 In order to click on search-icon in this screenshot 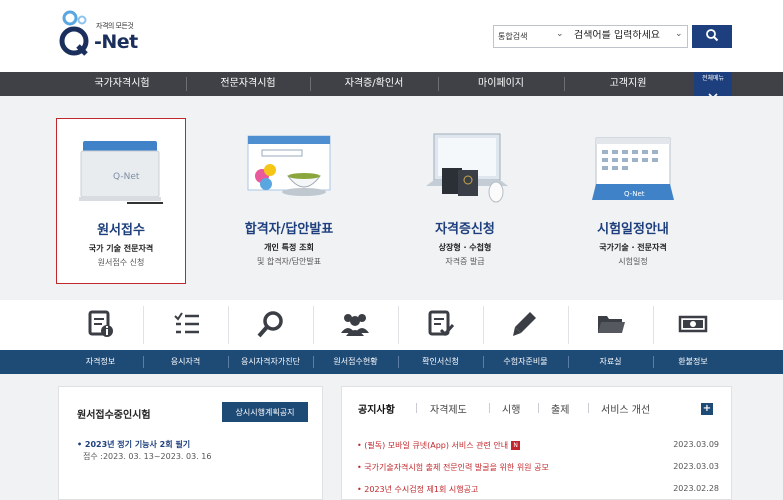, I will do `click(271, 324)`.